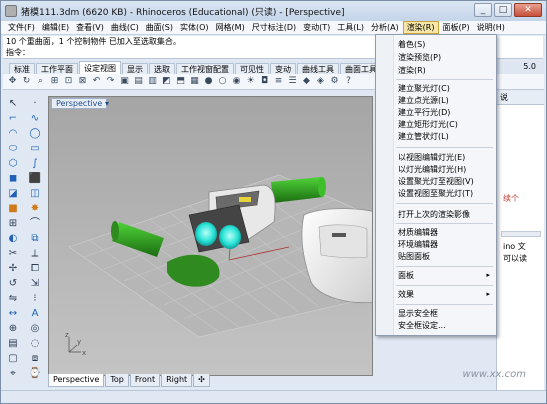  What do you see at coordinates (385, 27) in the screenshot?
I see `menu-analyze: 分析(A)` at bounding box center [385, 27].